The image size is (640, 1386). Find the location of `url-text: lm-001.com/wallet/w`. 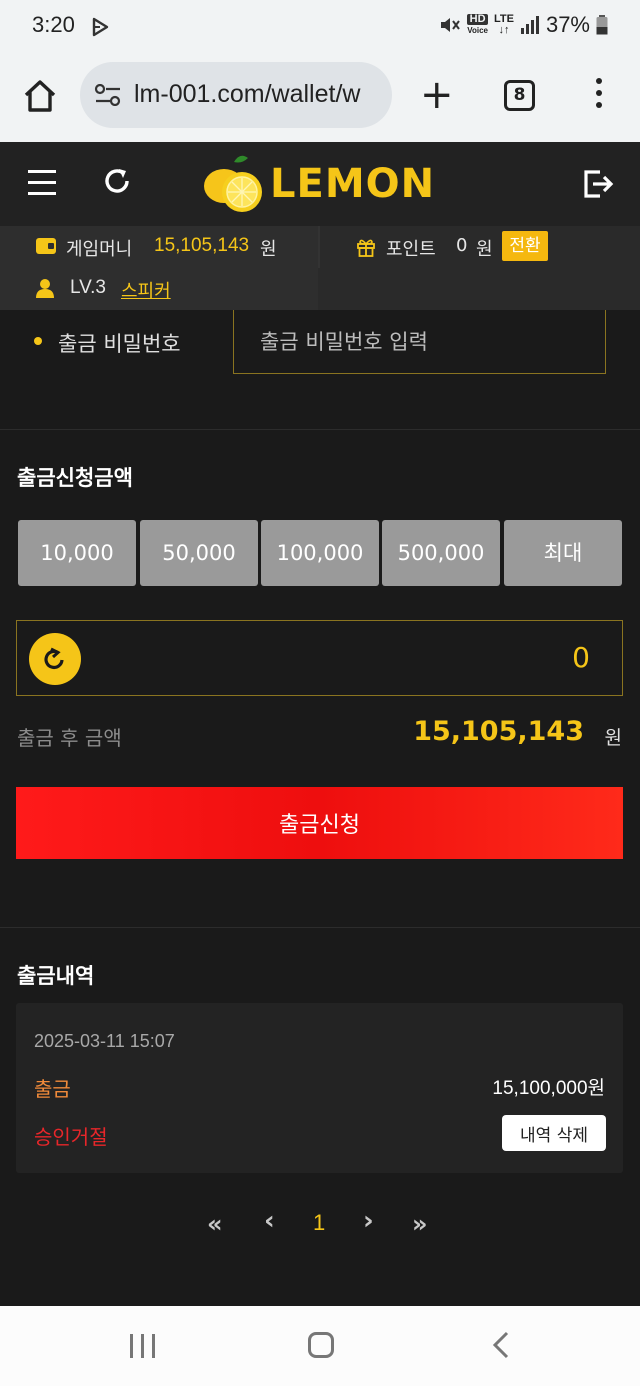

url-text: lm-001.com/wallet/w is located at coordinates (247, 94).